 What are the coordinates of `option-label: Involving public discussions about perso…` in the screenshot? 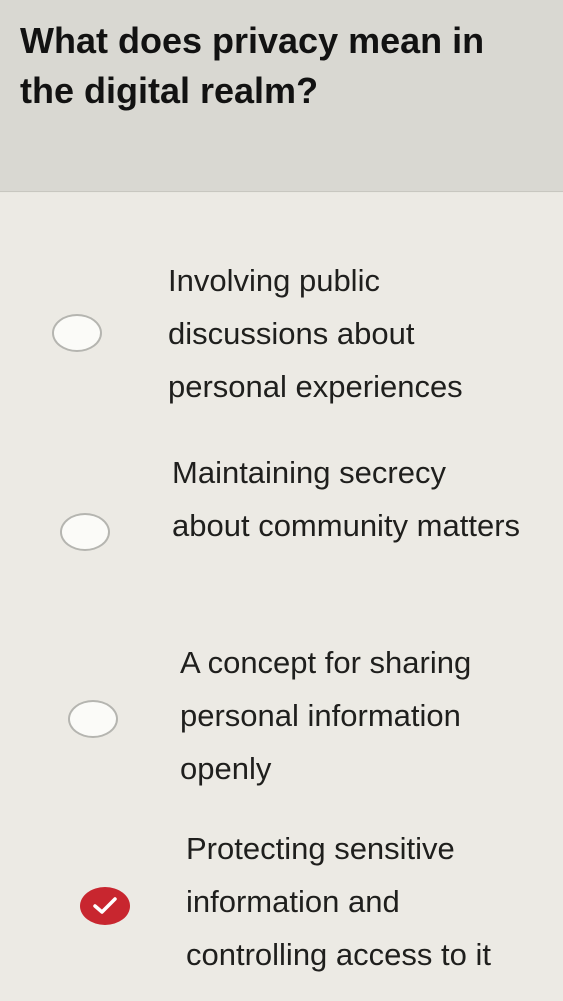 It's located at (315, 333).